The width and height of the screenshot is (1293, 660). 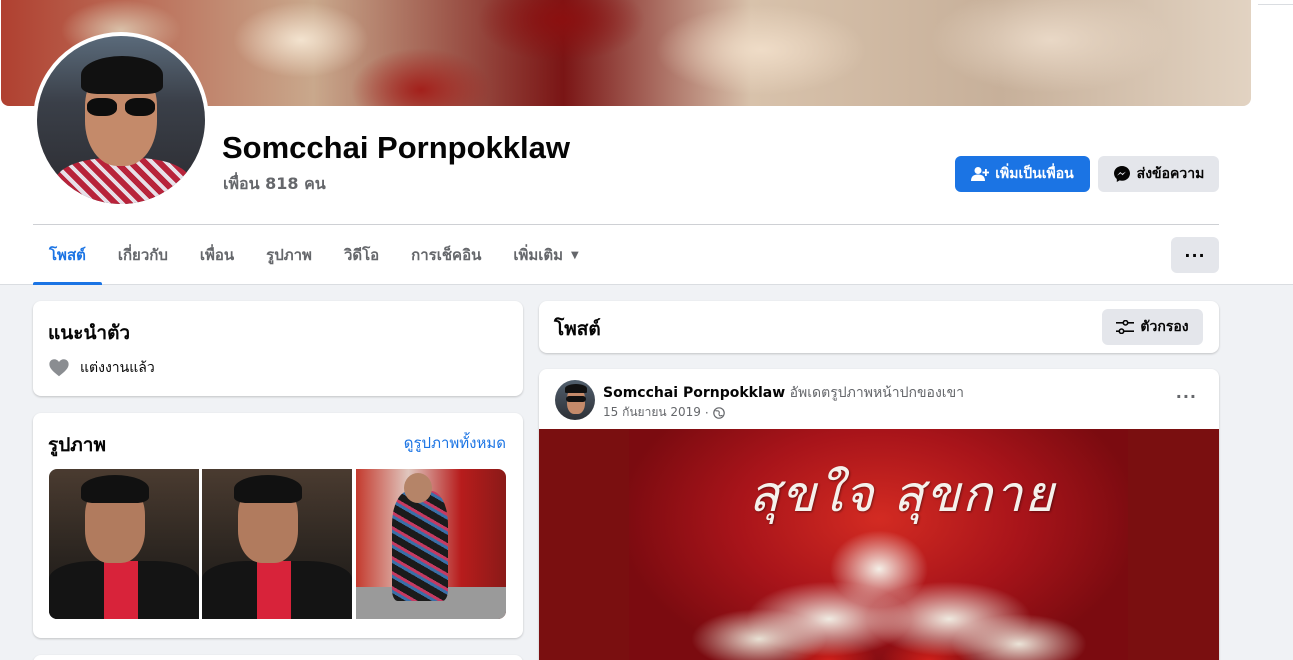 What do you see at coordinates (217, 255) in the screenshot?
I see `tab-friends: เพื่อน` at bounding box center [217, 255].